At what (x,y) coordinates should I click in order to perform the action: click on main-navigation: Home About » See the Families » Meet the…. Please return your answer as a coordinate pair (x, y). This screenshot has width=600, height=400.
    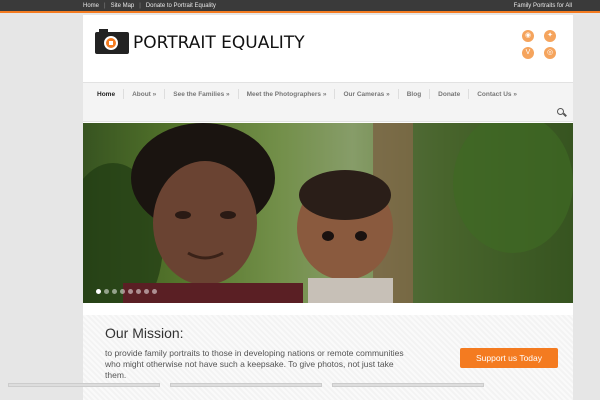
    Looking at the image, I should click on (328, 102).